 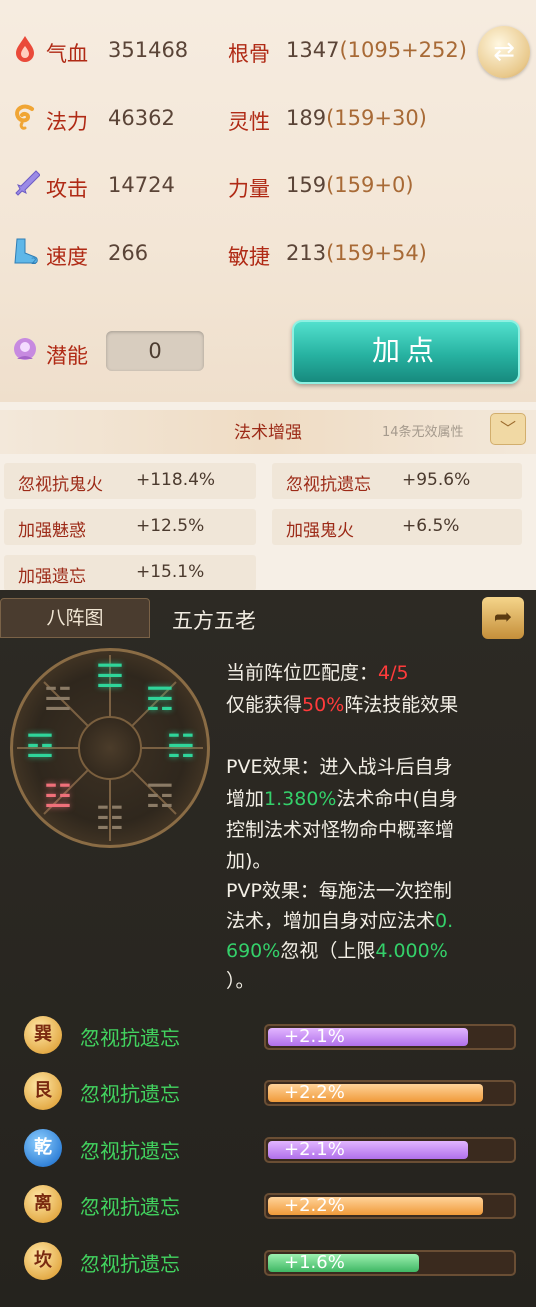 What do you see at coordinates (148, 50) in the screenshot?
I see `hp-value: 351468` at bounding box center [148, 50].